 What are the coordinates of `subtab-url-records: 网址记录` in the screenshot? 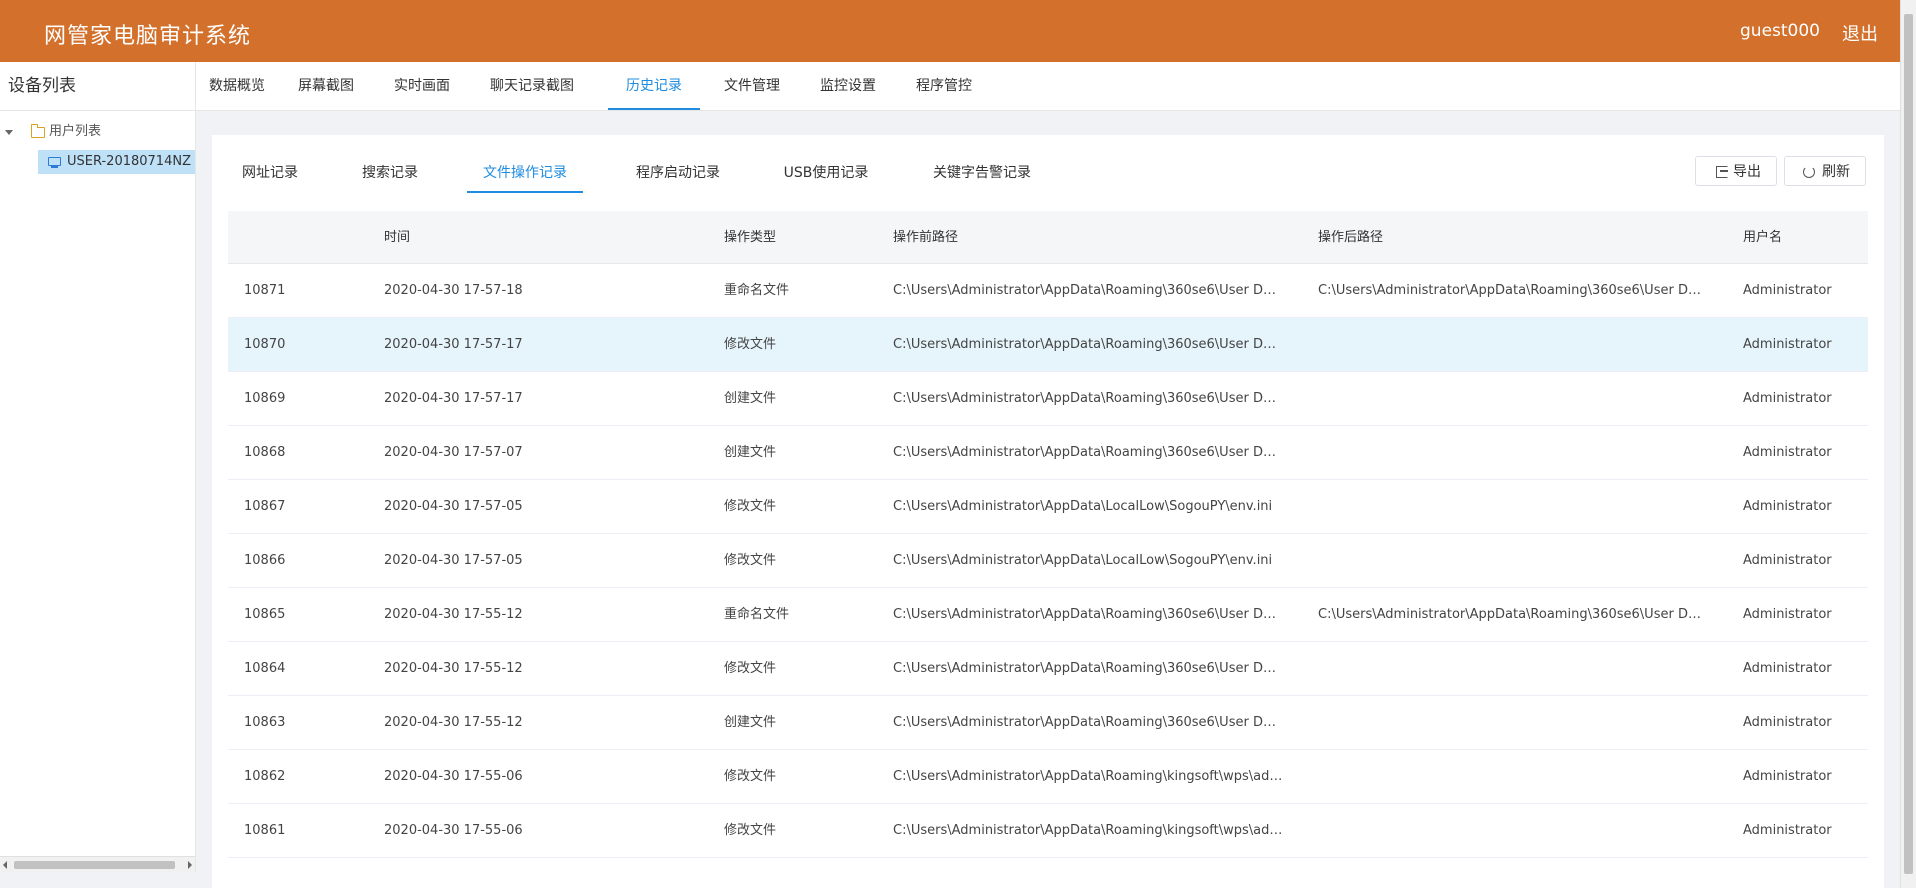 It's located at (270, 173).